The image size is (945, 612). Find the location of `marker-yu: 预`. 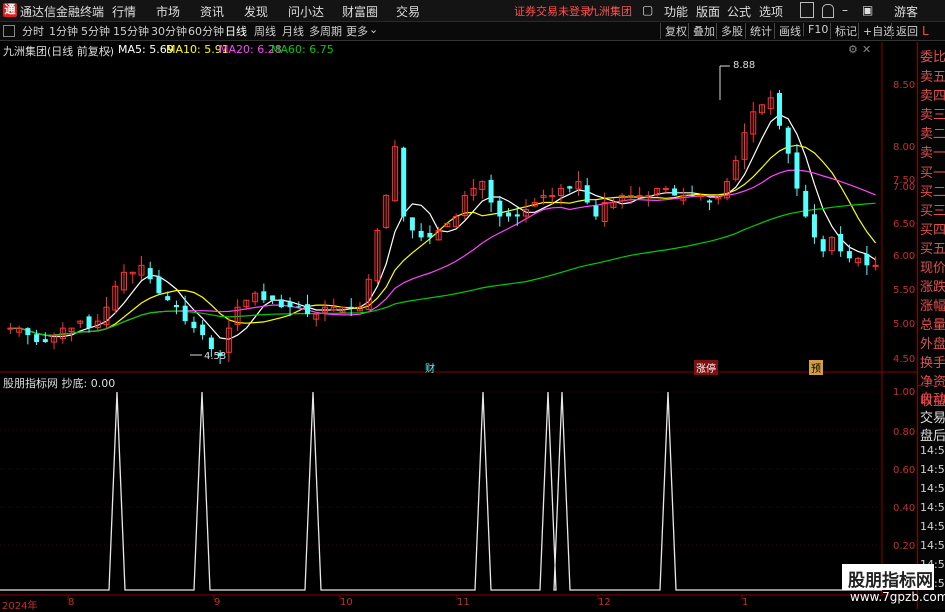

marker-yu: 预 is located at coordinates (816, 367).